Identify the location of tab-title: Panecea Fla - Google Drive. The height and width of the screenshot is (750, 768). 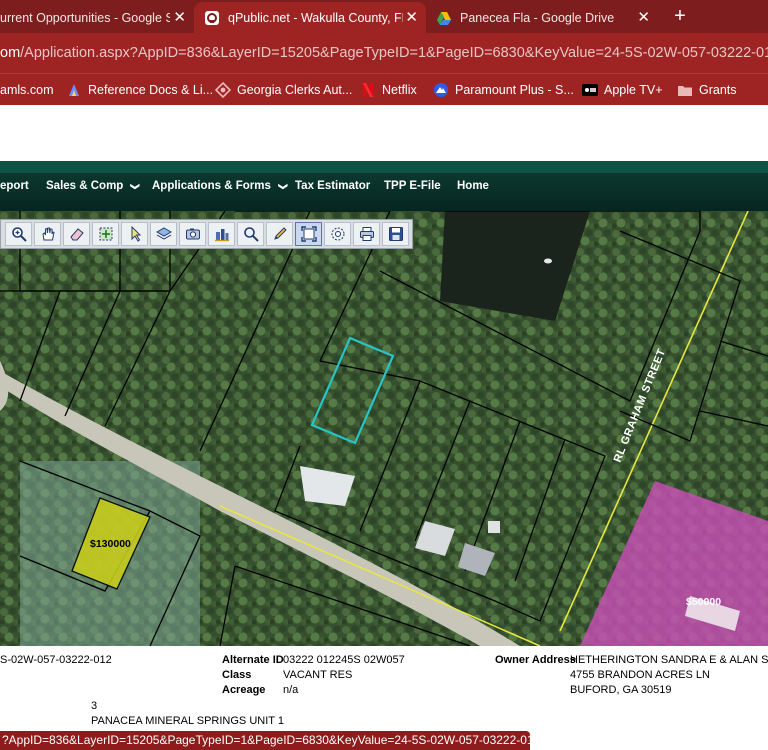
(537, 17).